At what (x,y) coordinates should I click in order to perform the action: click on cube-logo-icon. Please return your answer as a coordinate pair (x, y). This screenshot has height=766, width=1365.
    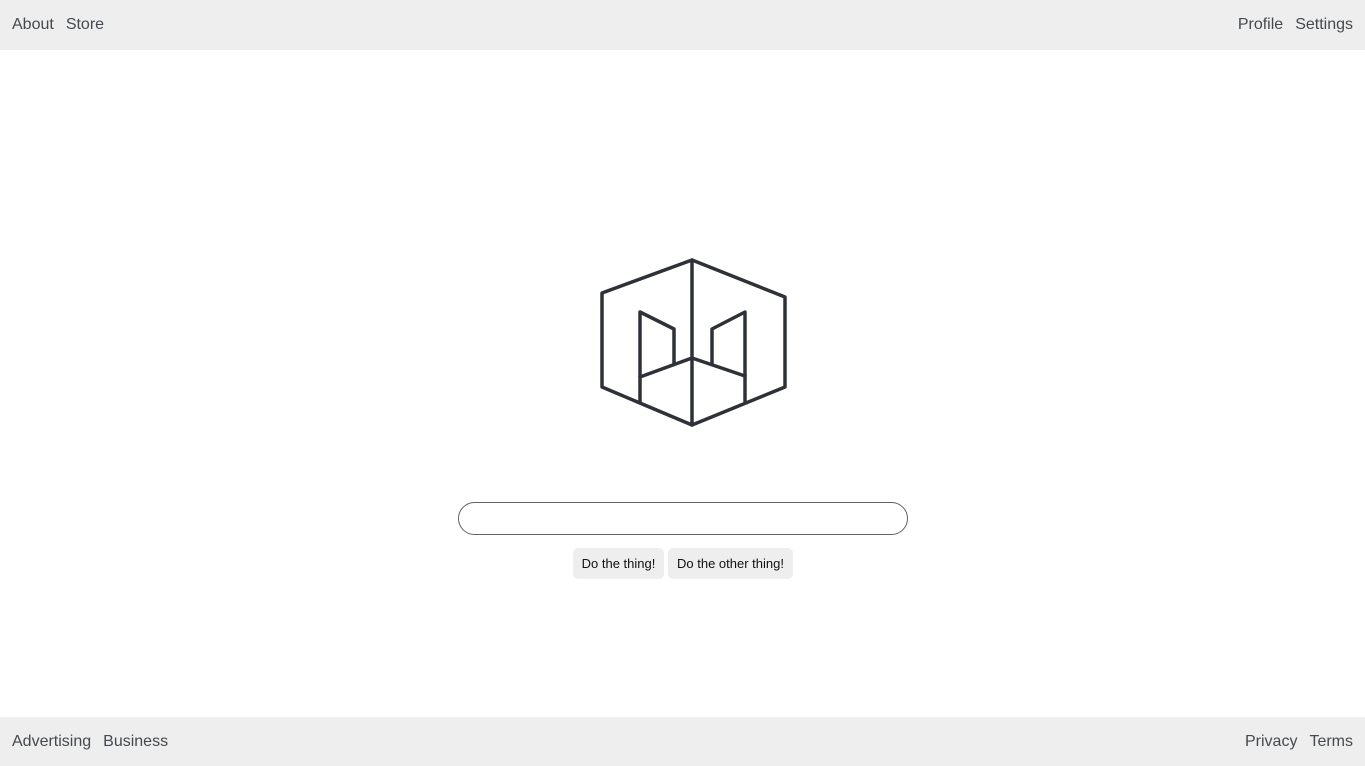
    Looking at the image, I should click on (693, 342).